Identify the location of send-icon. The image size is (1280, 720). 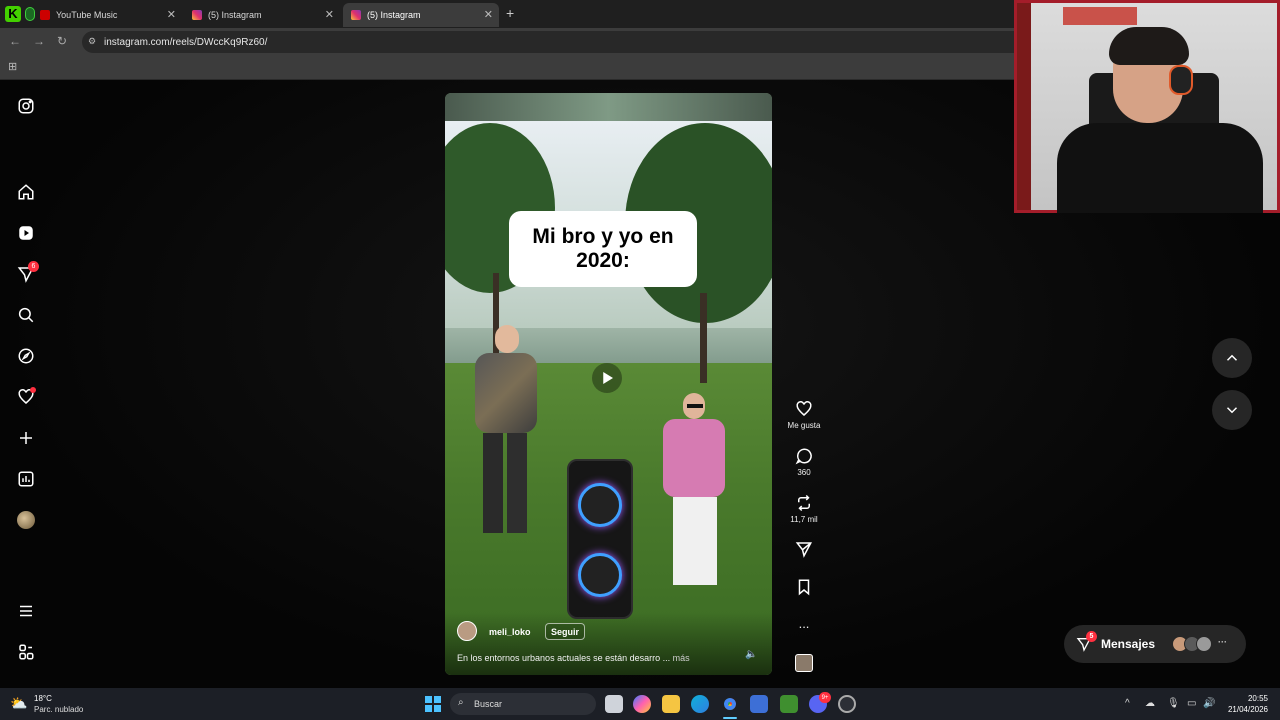
(803, 550).